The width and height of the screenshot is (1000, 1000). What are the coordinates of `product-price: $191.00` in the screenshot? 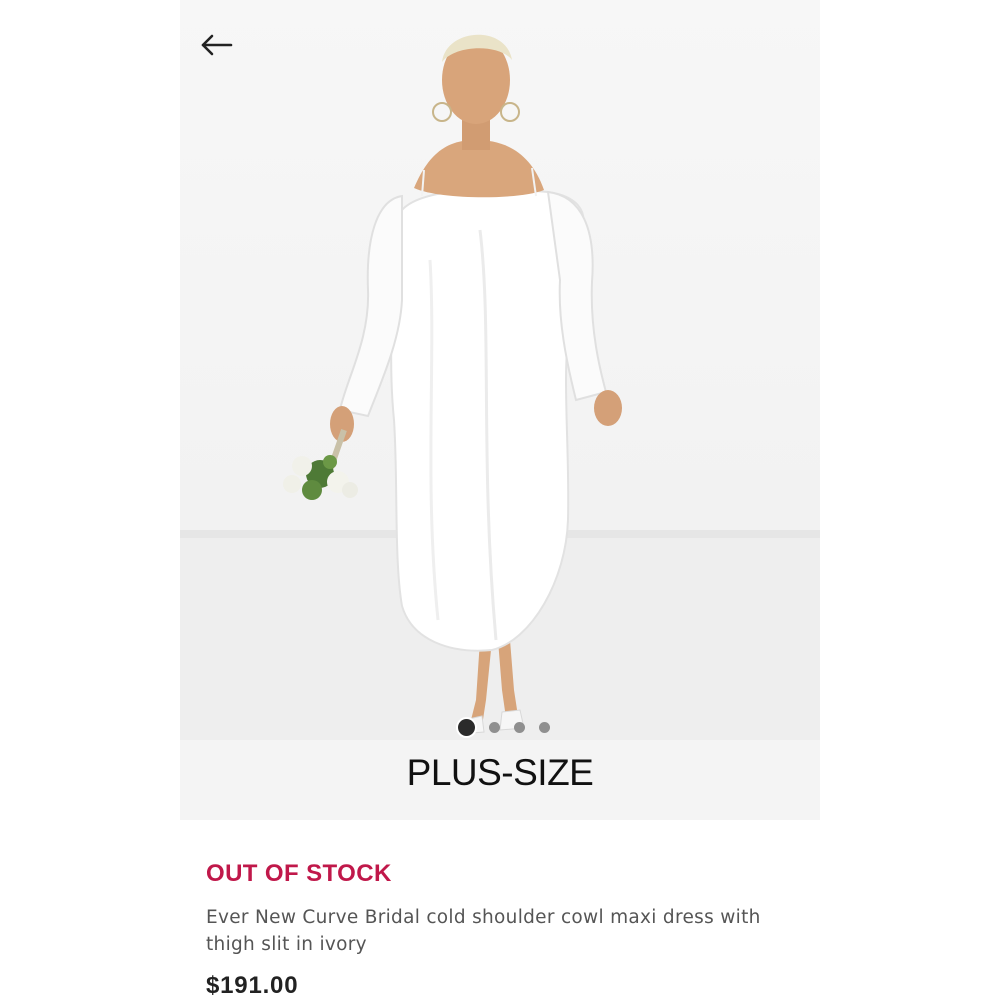 It's located at (252, 985).